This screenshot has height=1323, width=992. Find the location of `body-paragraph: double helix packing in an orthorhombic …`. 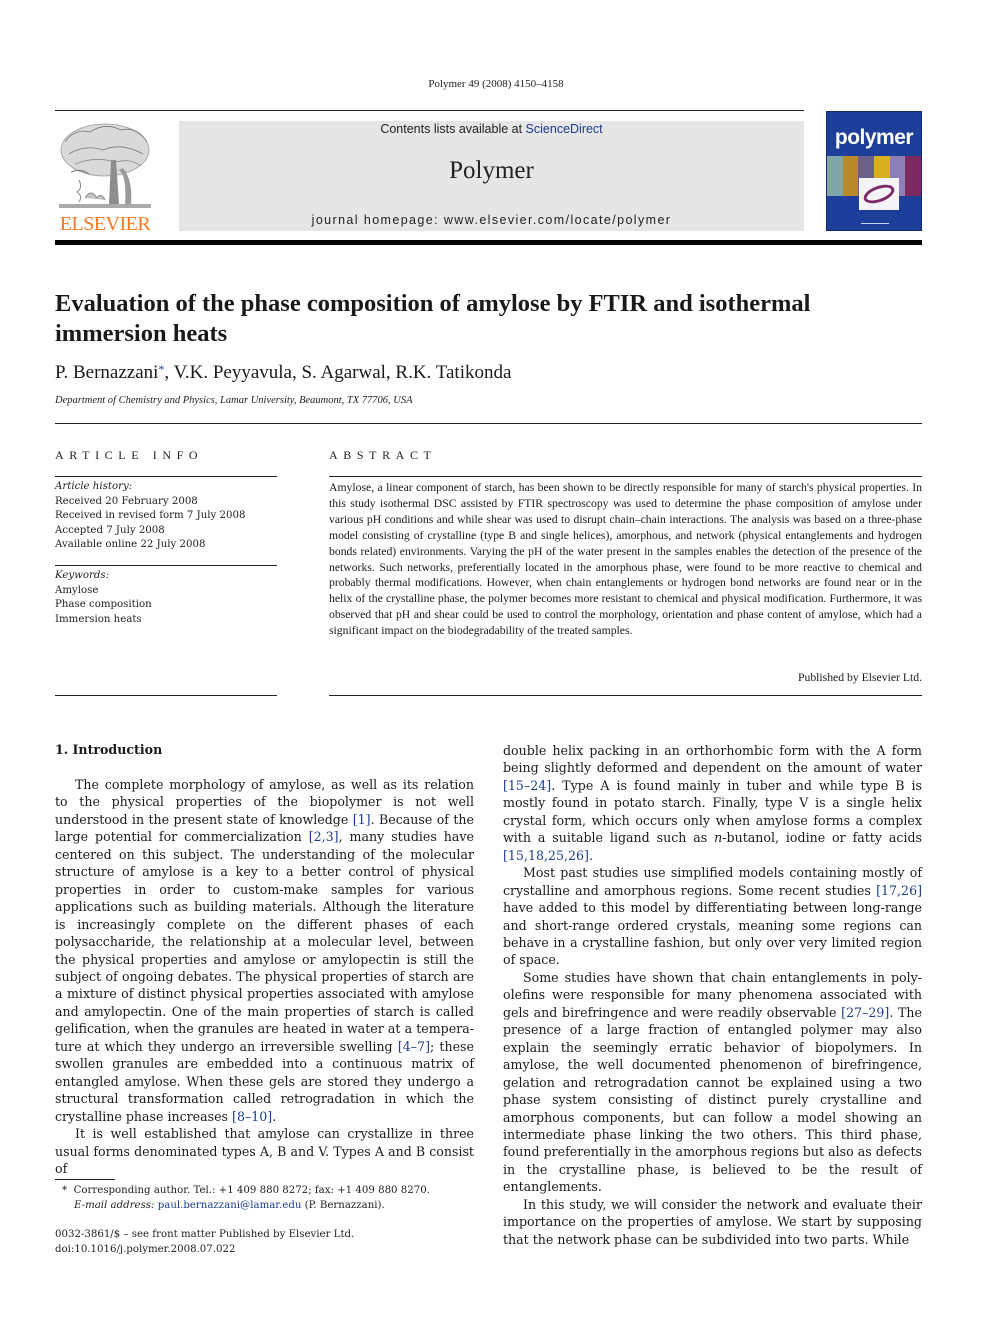

body-paragraph: double helix packing in an orthorhombic … is located at coordinates (712, 803).